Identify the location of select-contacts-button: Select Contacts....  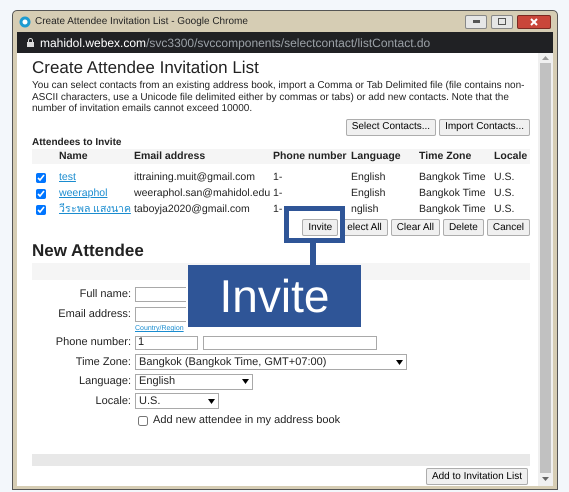
(391, 127).